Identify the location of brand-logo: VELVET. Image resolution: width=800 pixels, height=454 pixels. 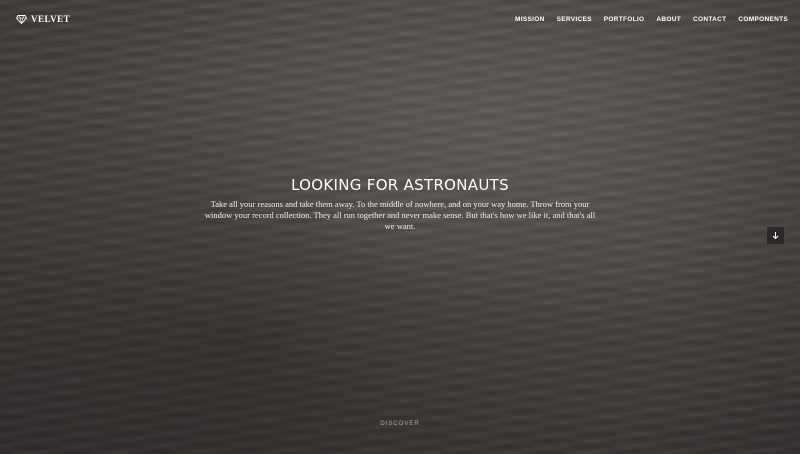
(43, 19).